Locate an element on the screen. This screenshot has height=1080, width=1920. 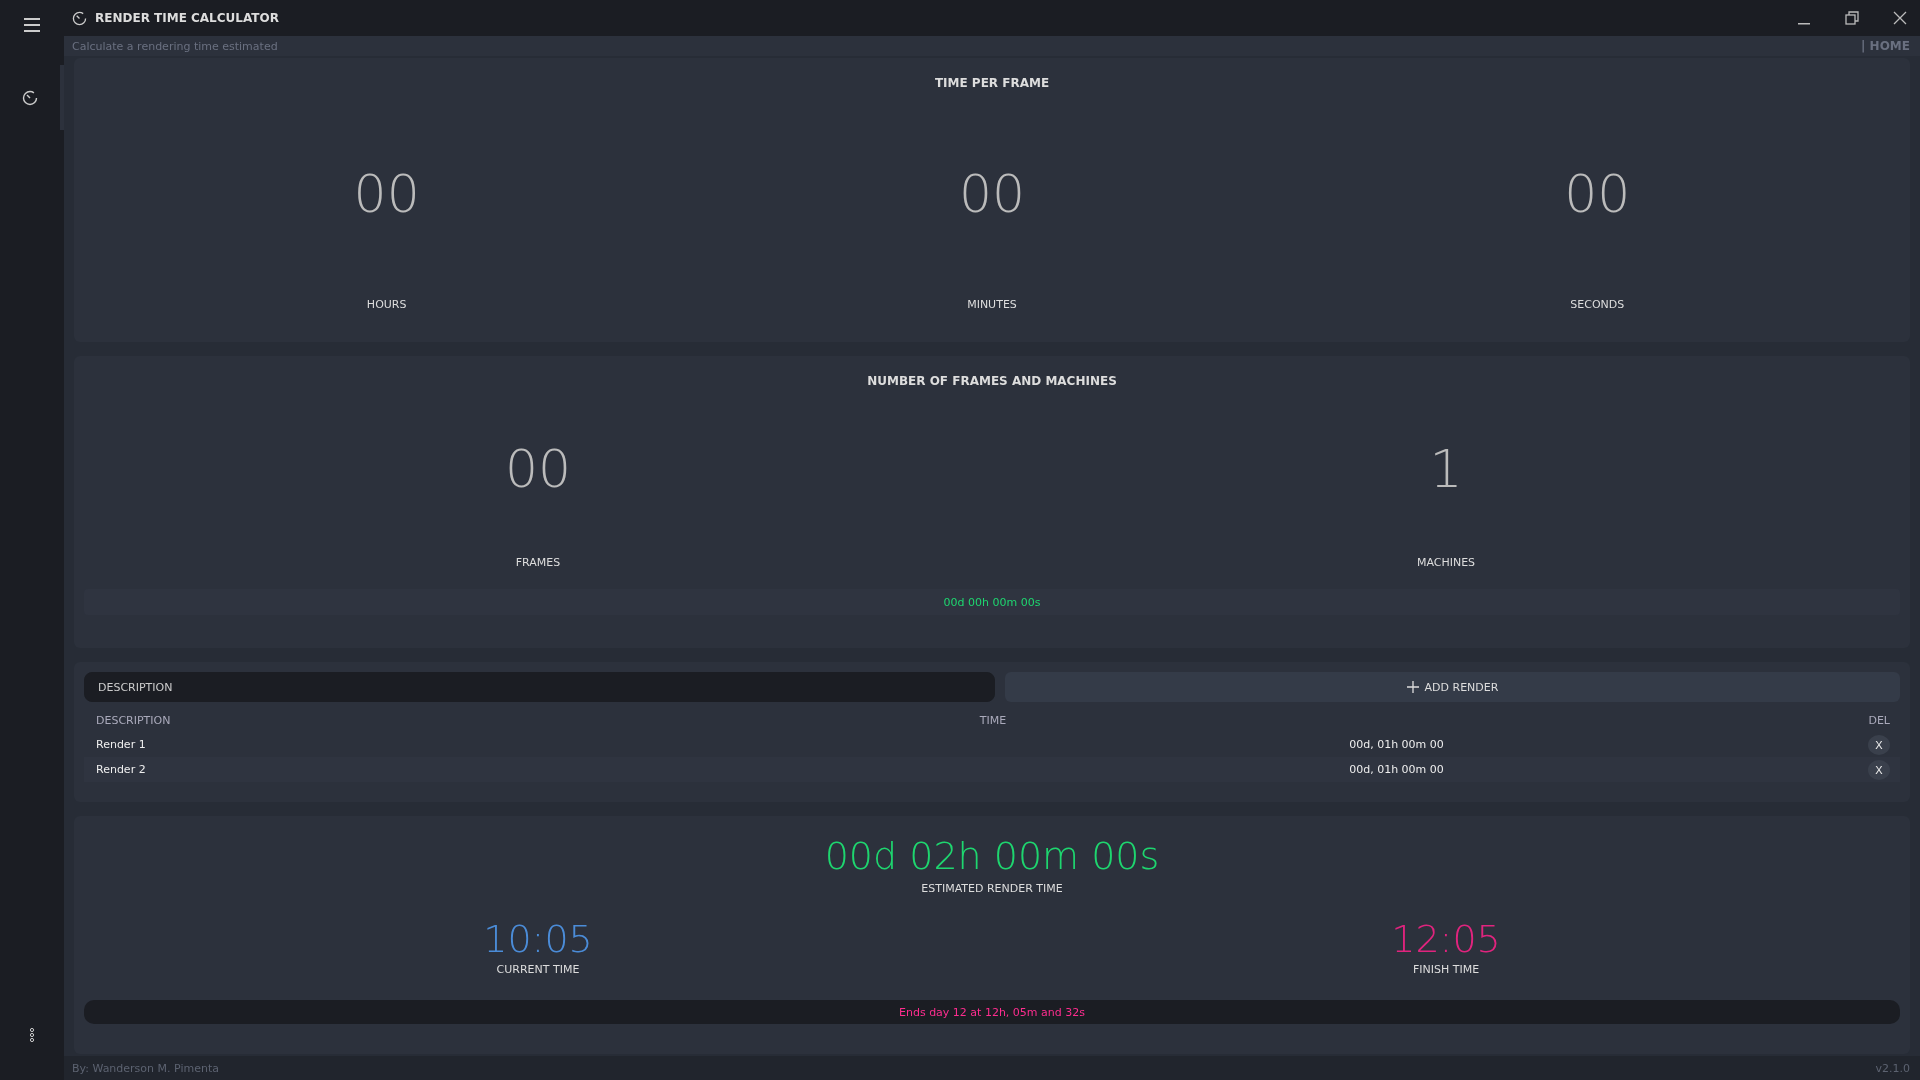
field-label: HOURS is located at coordinates (386, 304).